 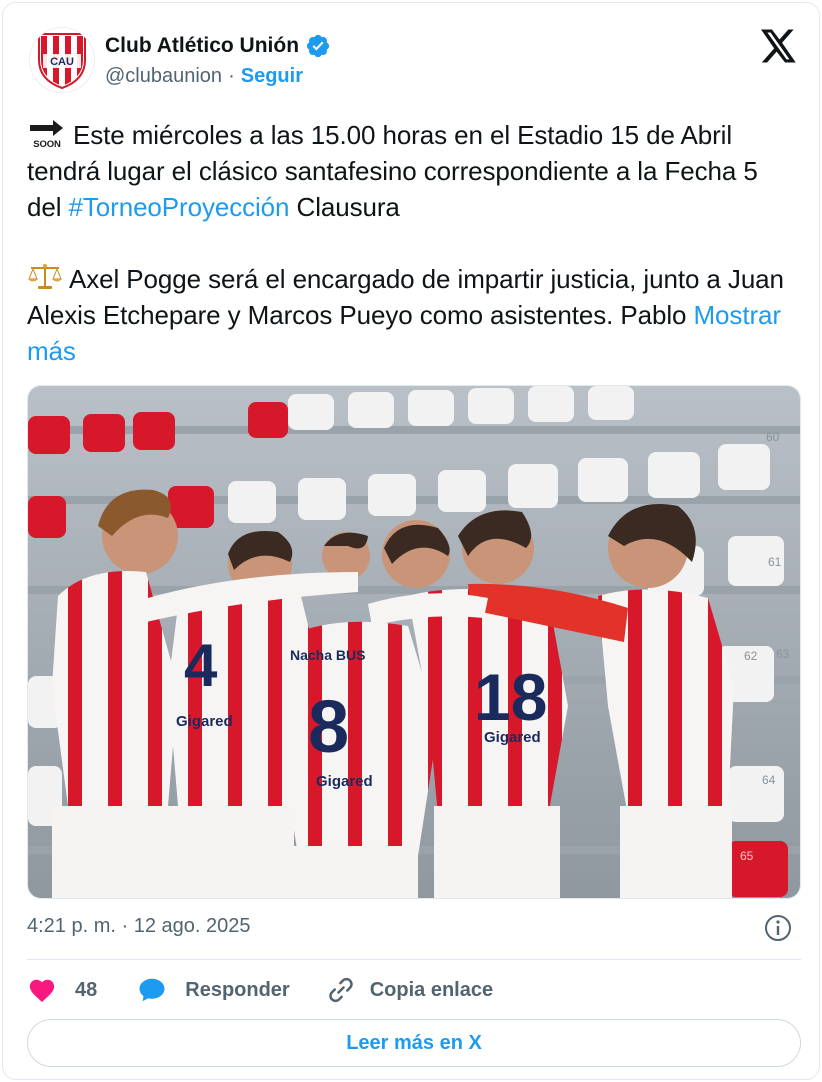 What do you see at coordinates (152, 990) in the screenshot?
I see `speech-bubble-icon` at bounding box center [152, 990].